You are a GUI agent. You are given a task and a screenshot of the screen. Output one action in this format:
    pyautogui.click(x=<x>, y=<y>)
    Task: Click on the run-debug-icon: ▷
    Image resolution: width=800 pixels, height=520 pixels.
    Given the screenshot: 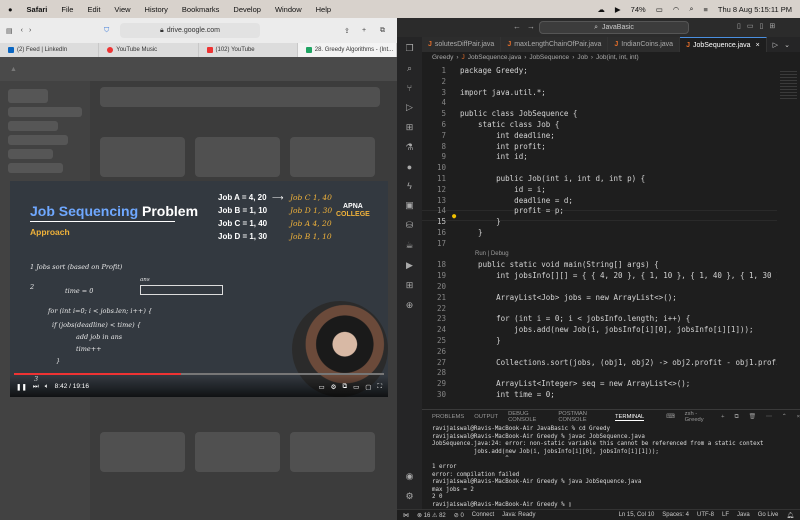 What is the action you would take?
    pyautogui.click(x=409, y=107)
    